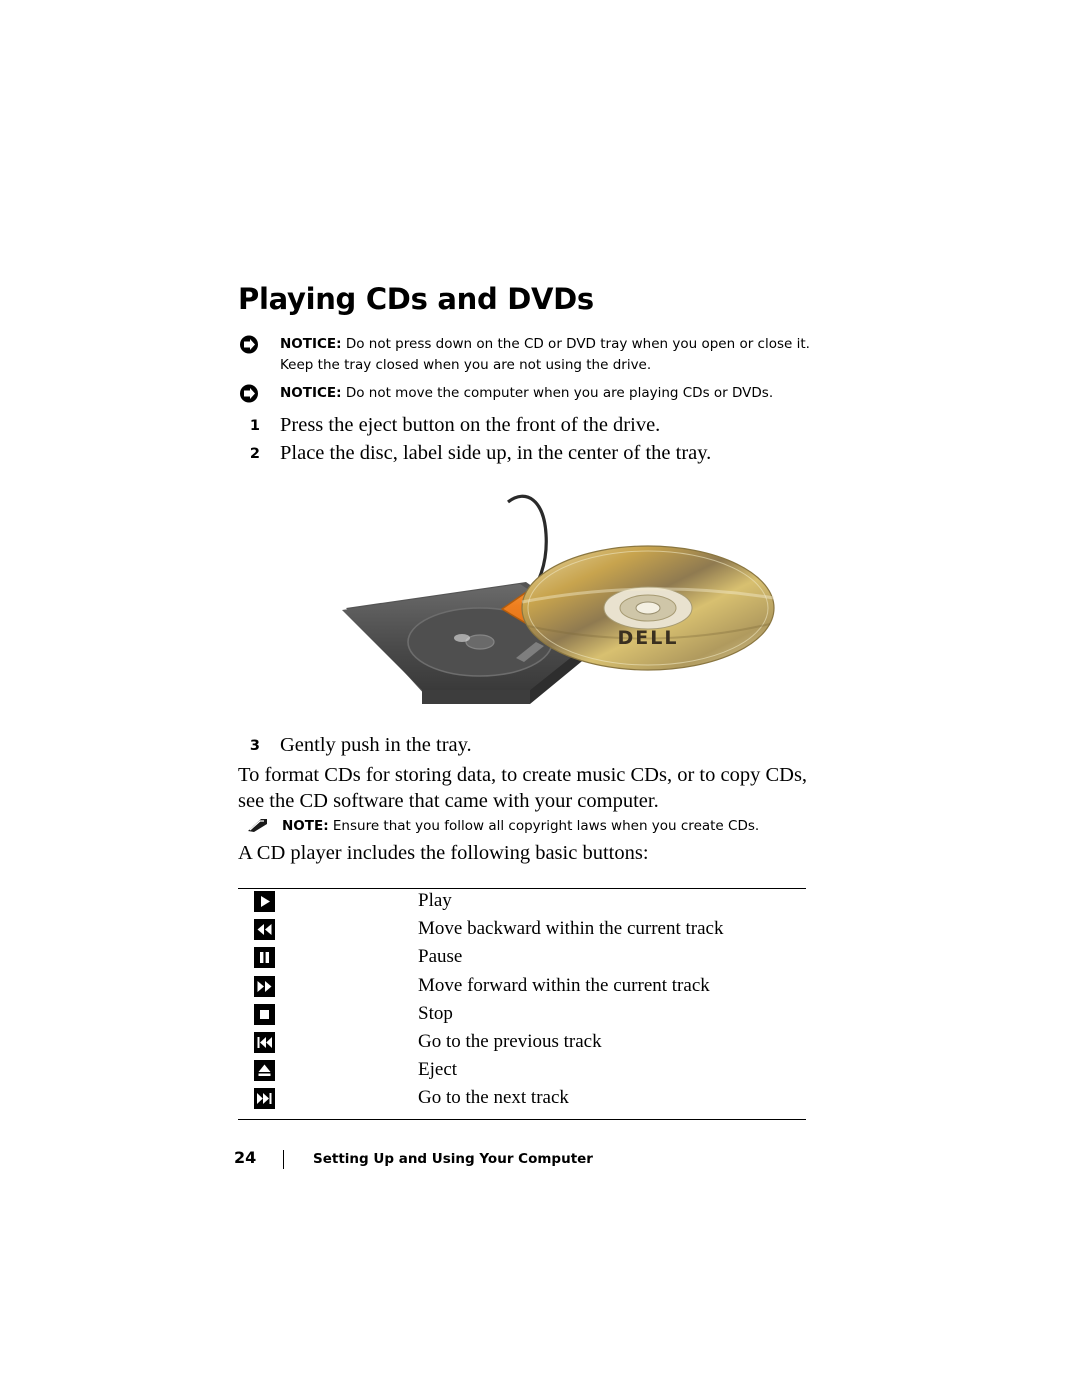 The image size is (1080, 1397). Describe the element at coordinates (435, 1013) in the screenshot. I see `table-cell-label: Stop` at that location.